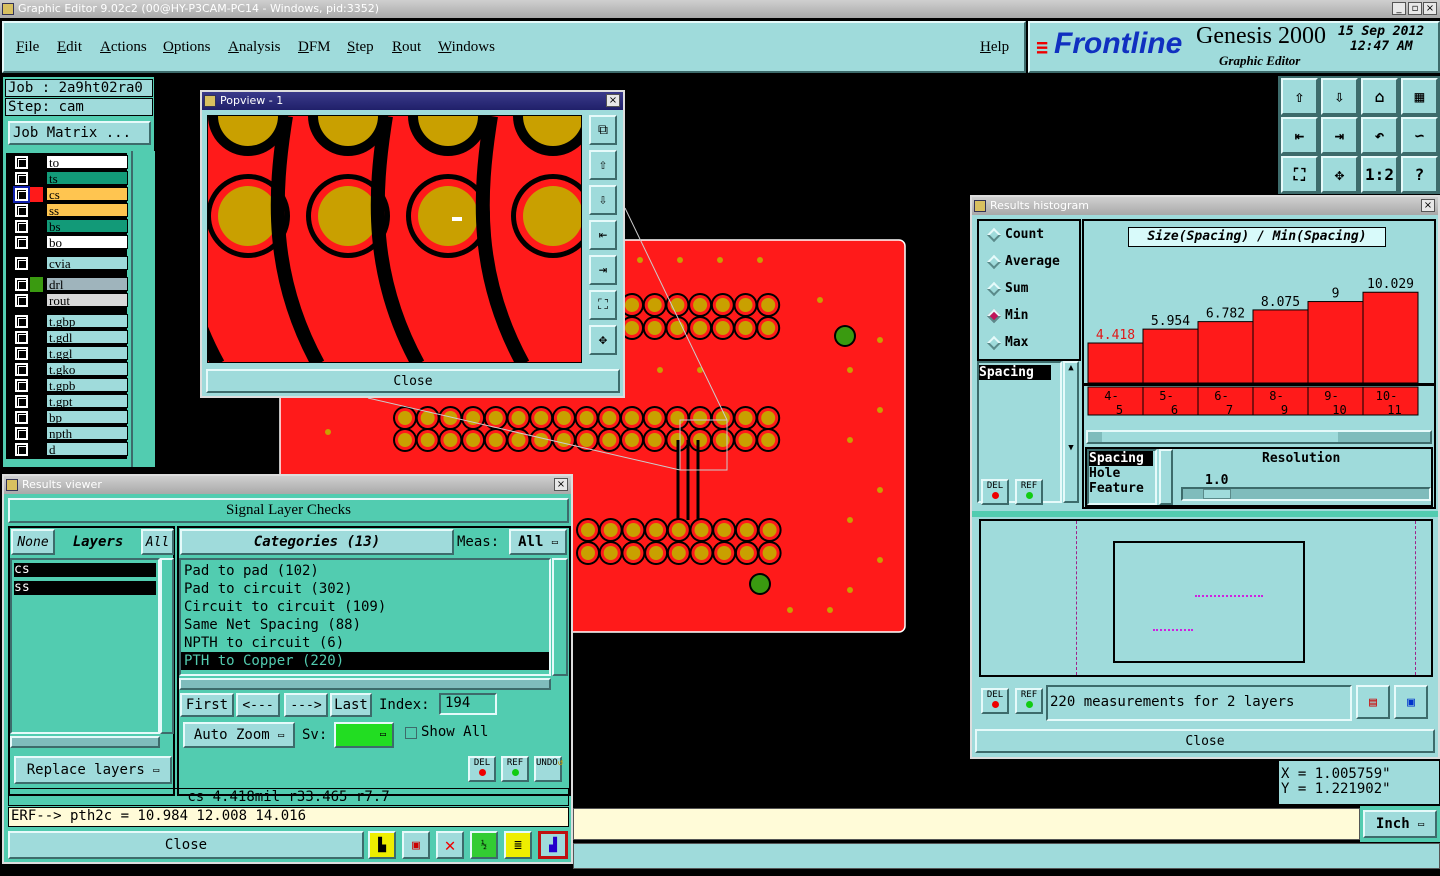 This screenshot has height=876, width=1440. I want to click on categories-header-button: Categories (13), so click(317, 542).